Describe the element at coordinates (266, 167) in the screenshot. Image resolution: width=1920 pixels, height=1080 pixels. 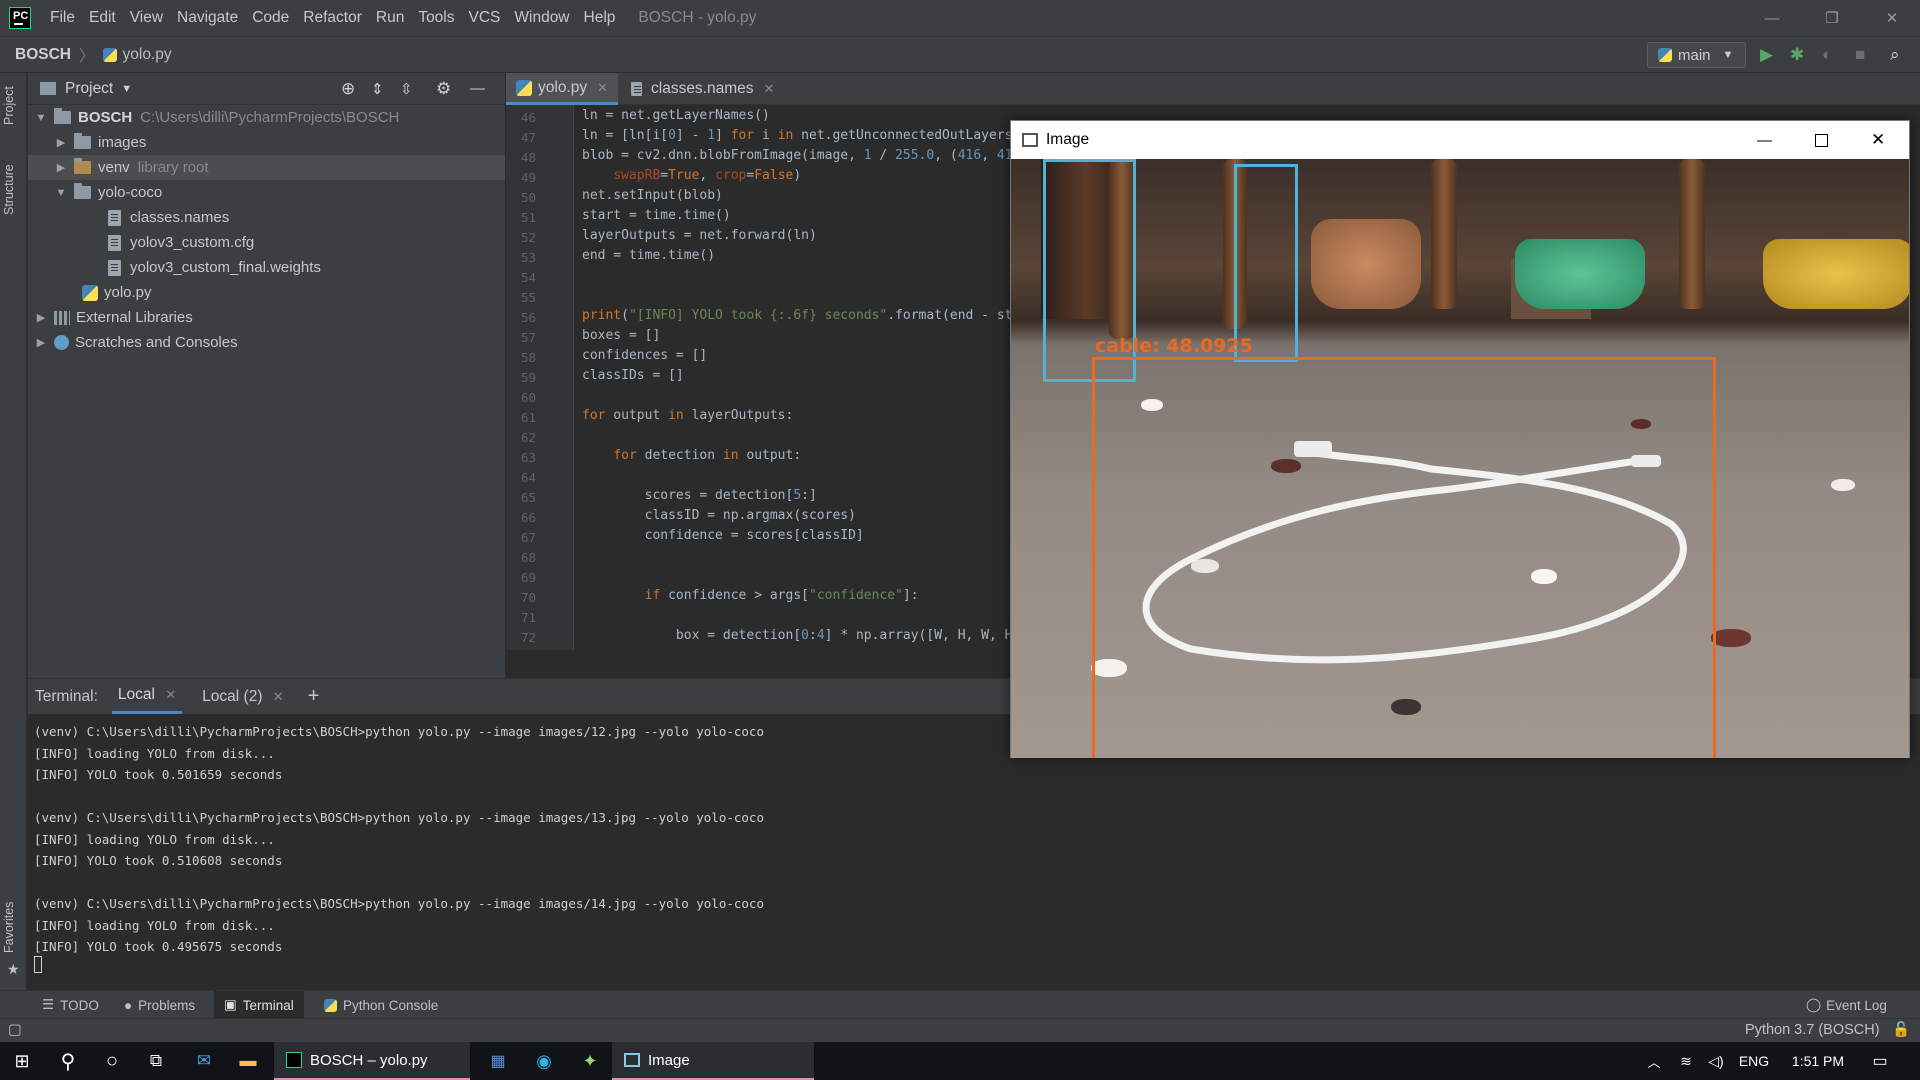
I see `tree-item-venv: ▶ venv library root` at that location.